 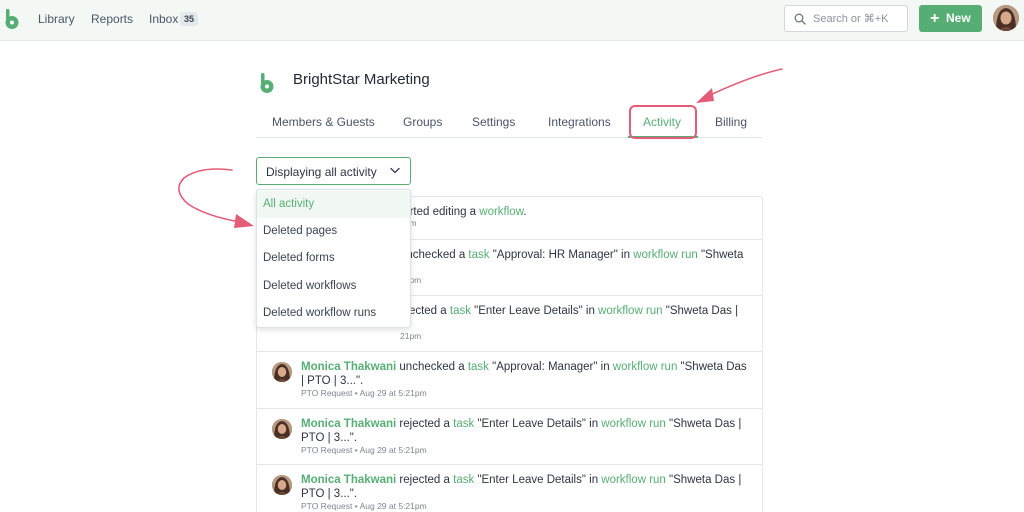 What do you see at coordinates (422, 122) in the screenshot?
I see `tab-groups: Groups` at bounding box center [422, 122].